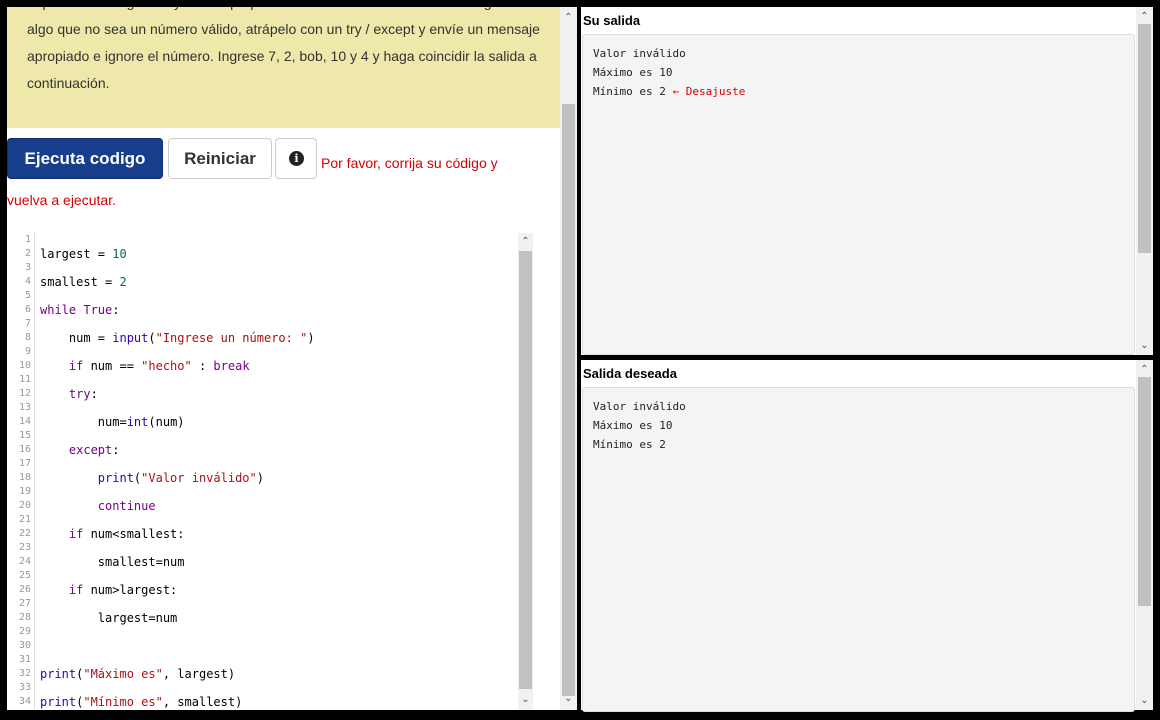 This screenshot has height=720, width=1160. I want to click on line-number: 18, so click(24, 477).